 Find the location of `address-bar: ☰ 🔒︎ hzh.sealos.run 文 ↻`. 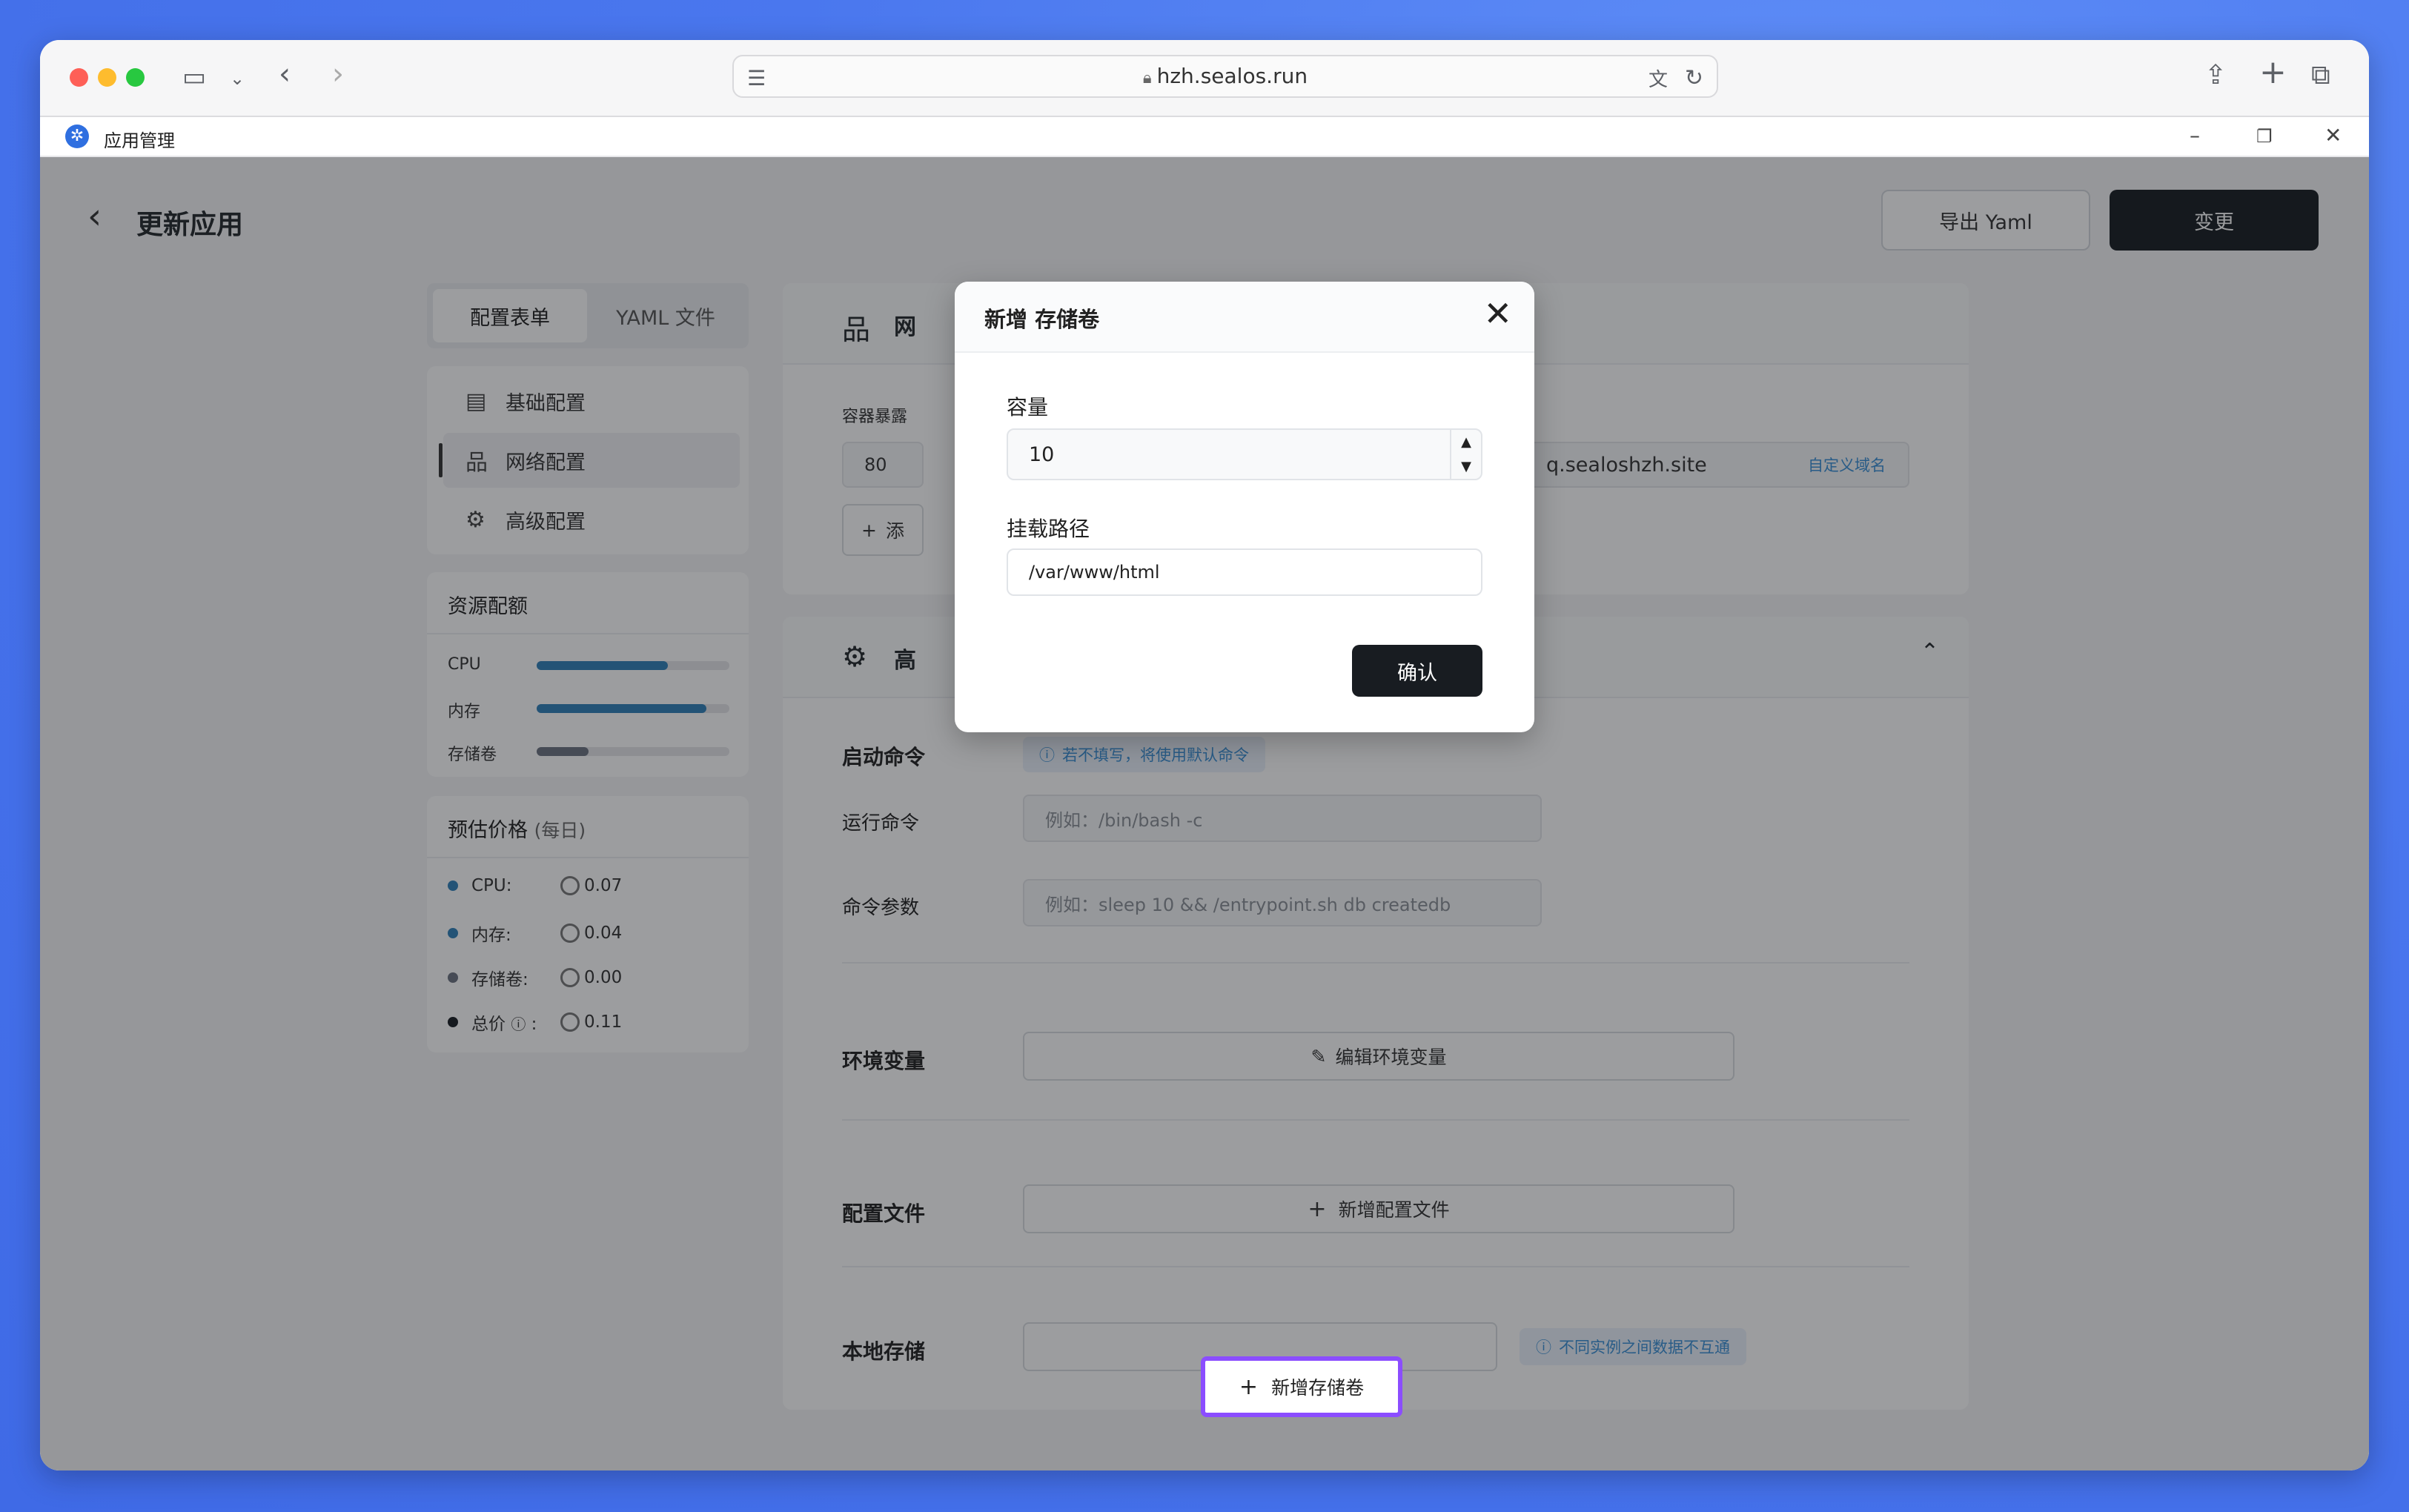

address-bar: ☰ 🔒︎ hzh.sealos.run 文 ↻ is located at coordinates (1225, 77).